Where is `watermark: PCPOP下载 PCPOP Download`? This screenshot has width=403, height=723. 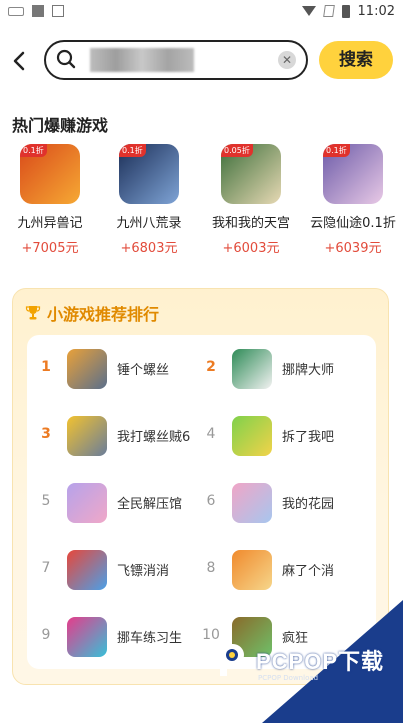
watermark: PCPOP下载 PCPOP Download is located at coordinates (300, 661).